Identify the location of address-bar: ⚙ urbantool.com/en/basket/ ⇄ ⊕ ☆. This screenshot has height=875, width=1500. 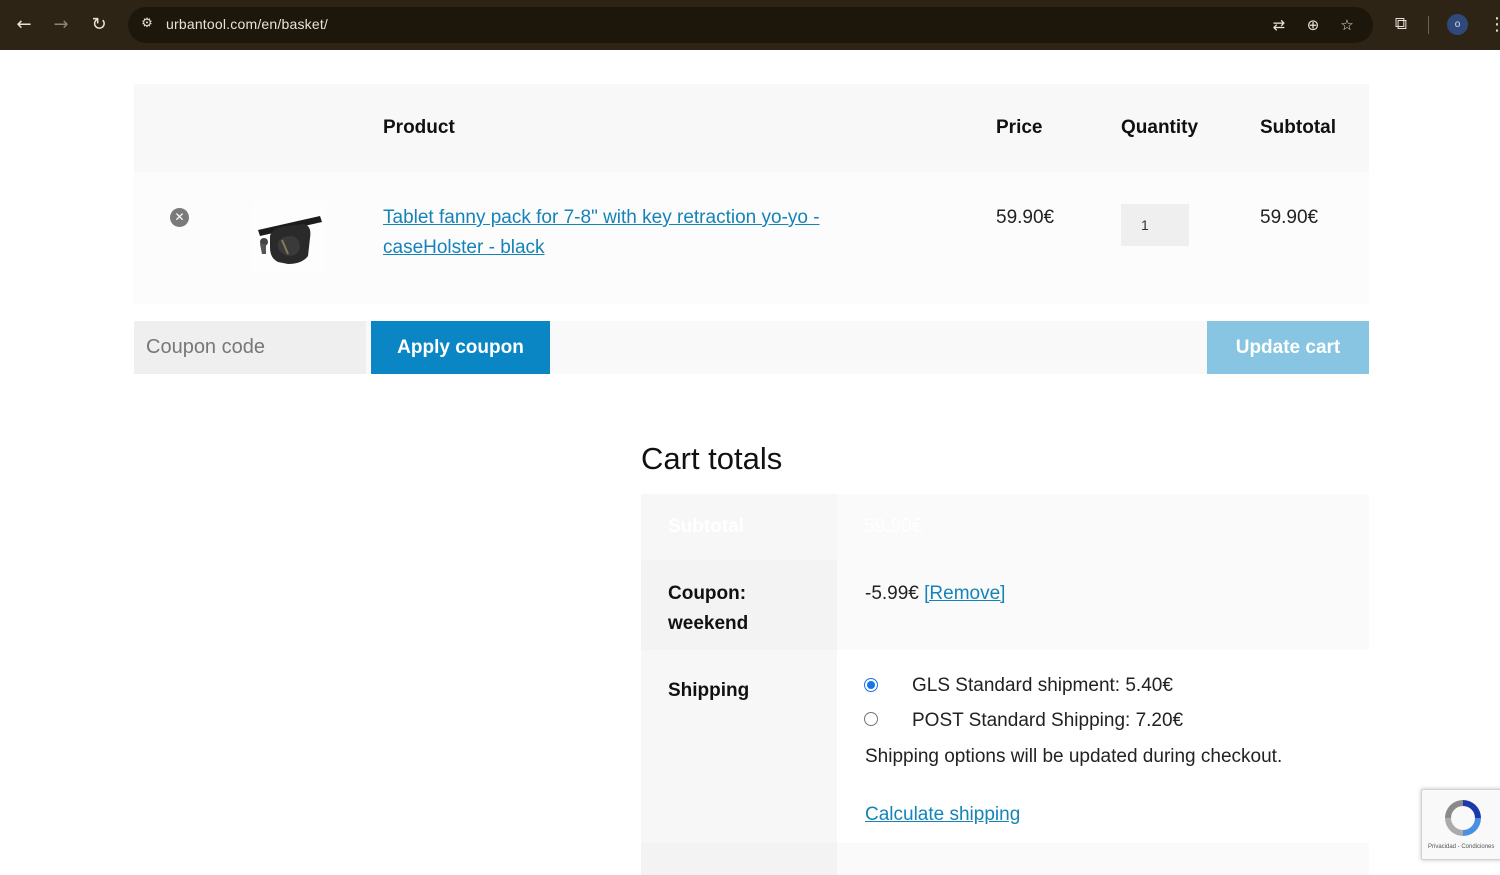
(750, 25).